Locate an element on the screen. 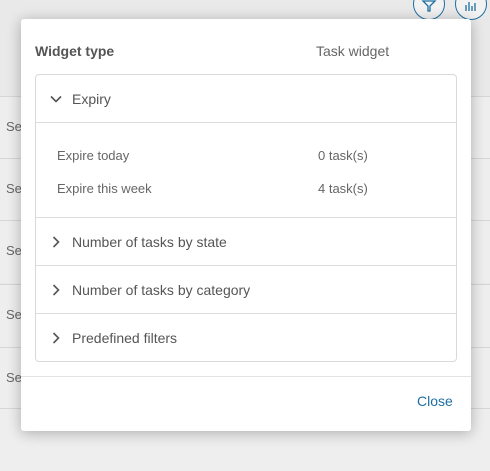  section-header-tasks-by-state: Number of tasks by state is located at coordinates (246, 241).